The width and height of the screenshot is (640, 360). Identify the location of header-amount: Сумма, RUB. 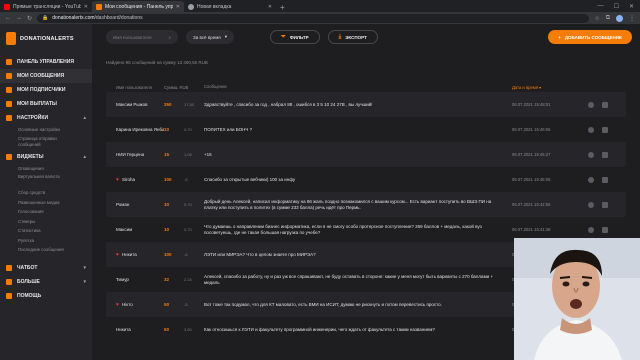
(184, 87).